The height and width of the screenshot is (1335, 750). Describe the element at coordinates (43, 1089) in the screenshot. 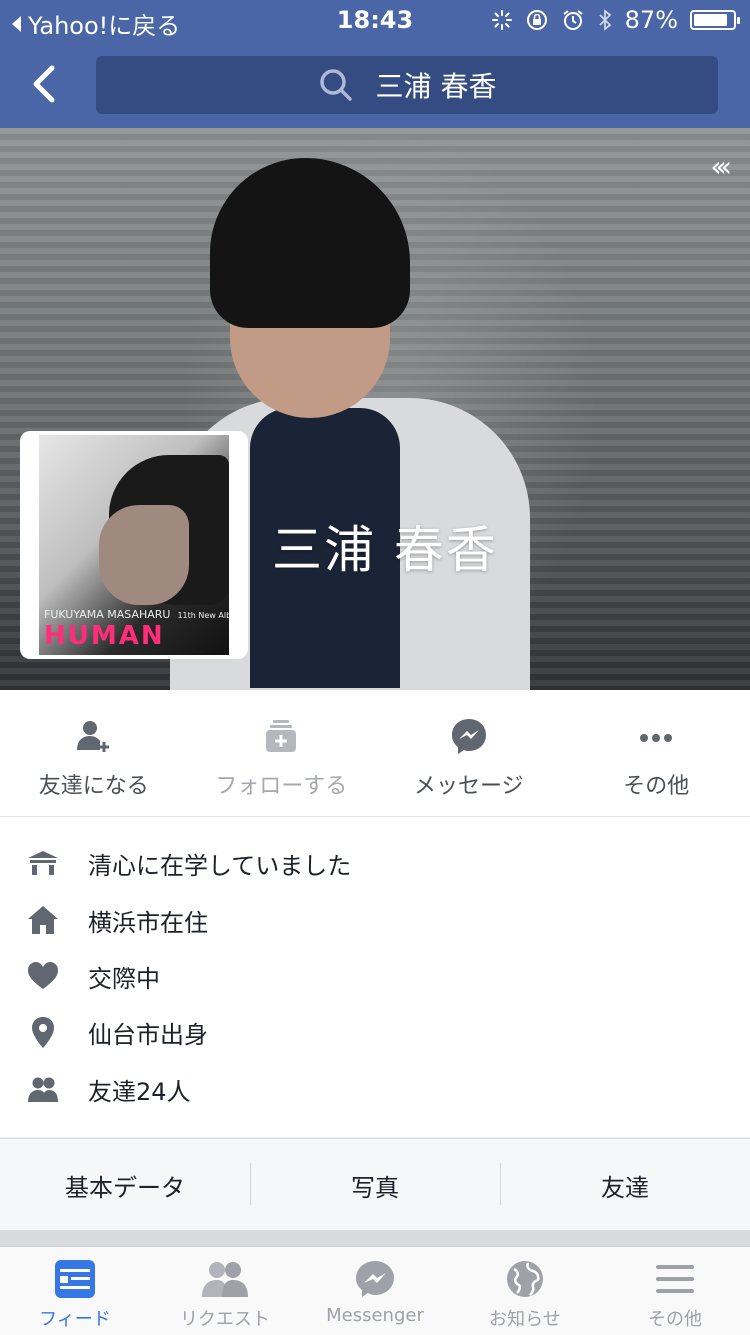

I see `friends-icon` at that location.